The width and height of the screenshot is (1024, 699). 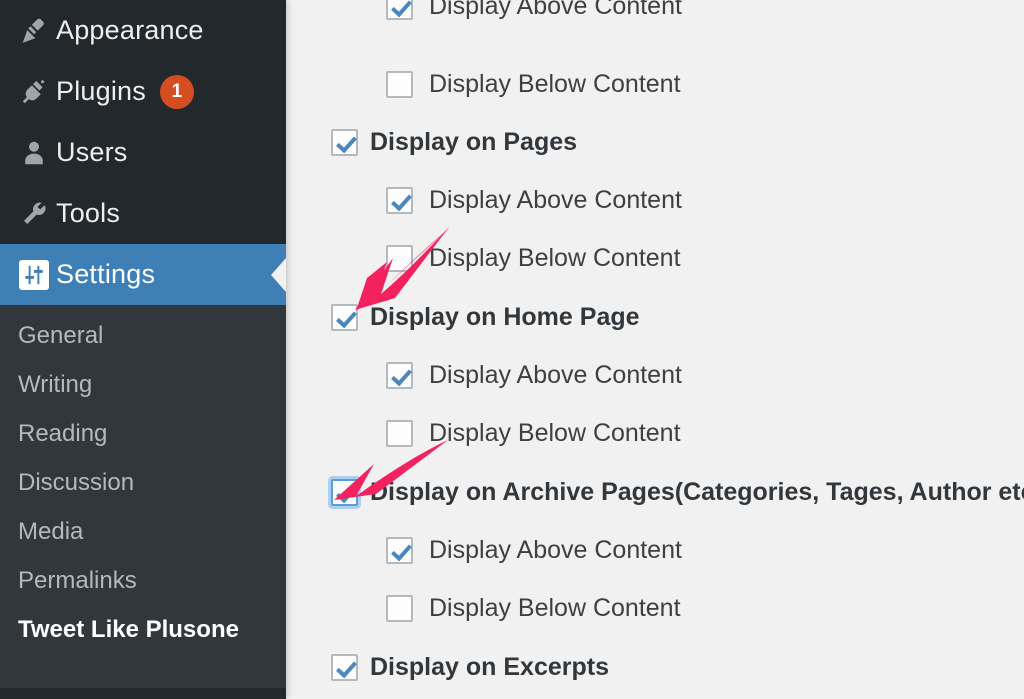 I want to click on checkbox-label-display-below-content-archive: Display Below Content, so click(x=555, y=608).